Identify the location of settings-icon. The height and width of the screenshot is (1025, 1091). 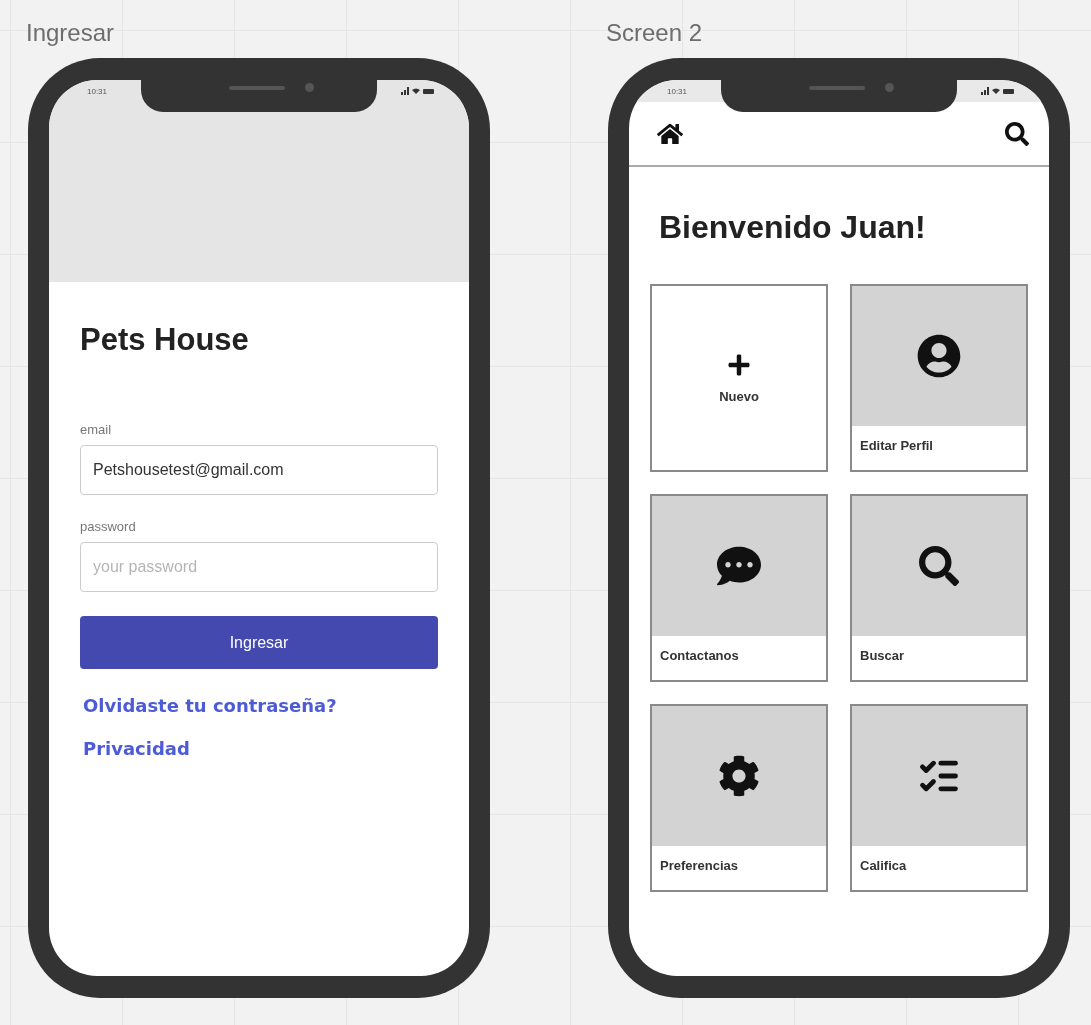
(739, 776).